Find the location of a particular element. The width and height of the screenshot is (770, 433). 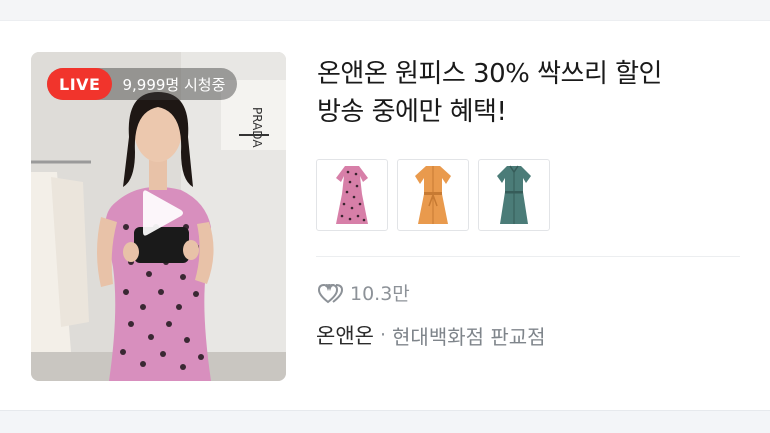

orange-belted-dress-icon is located at coordinates (433, 195).